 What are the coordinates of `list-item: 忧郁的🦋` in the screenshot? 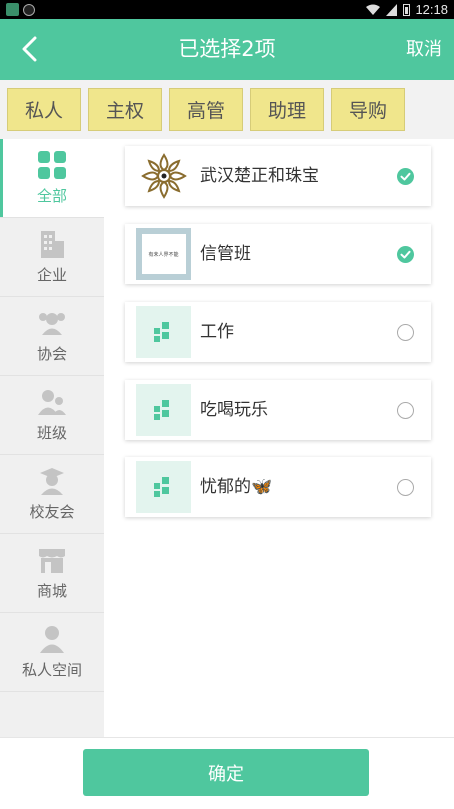 It's located at (278, 487).